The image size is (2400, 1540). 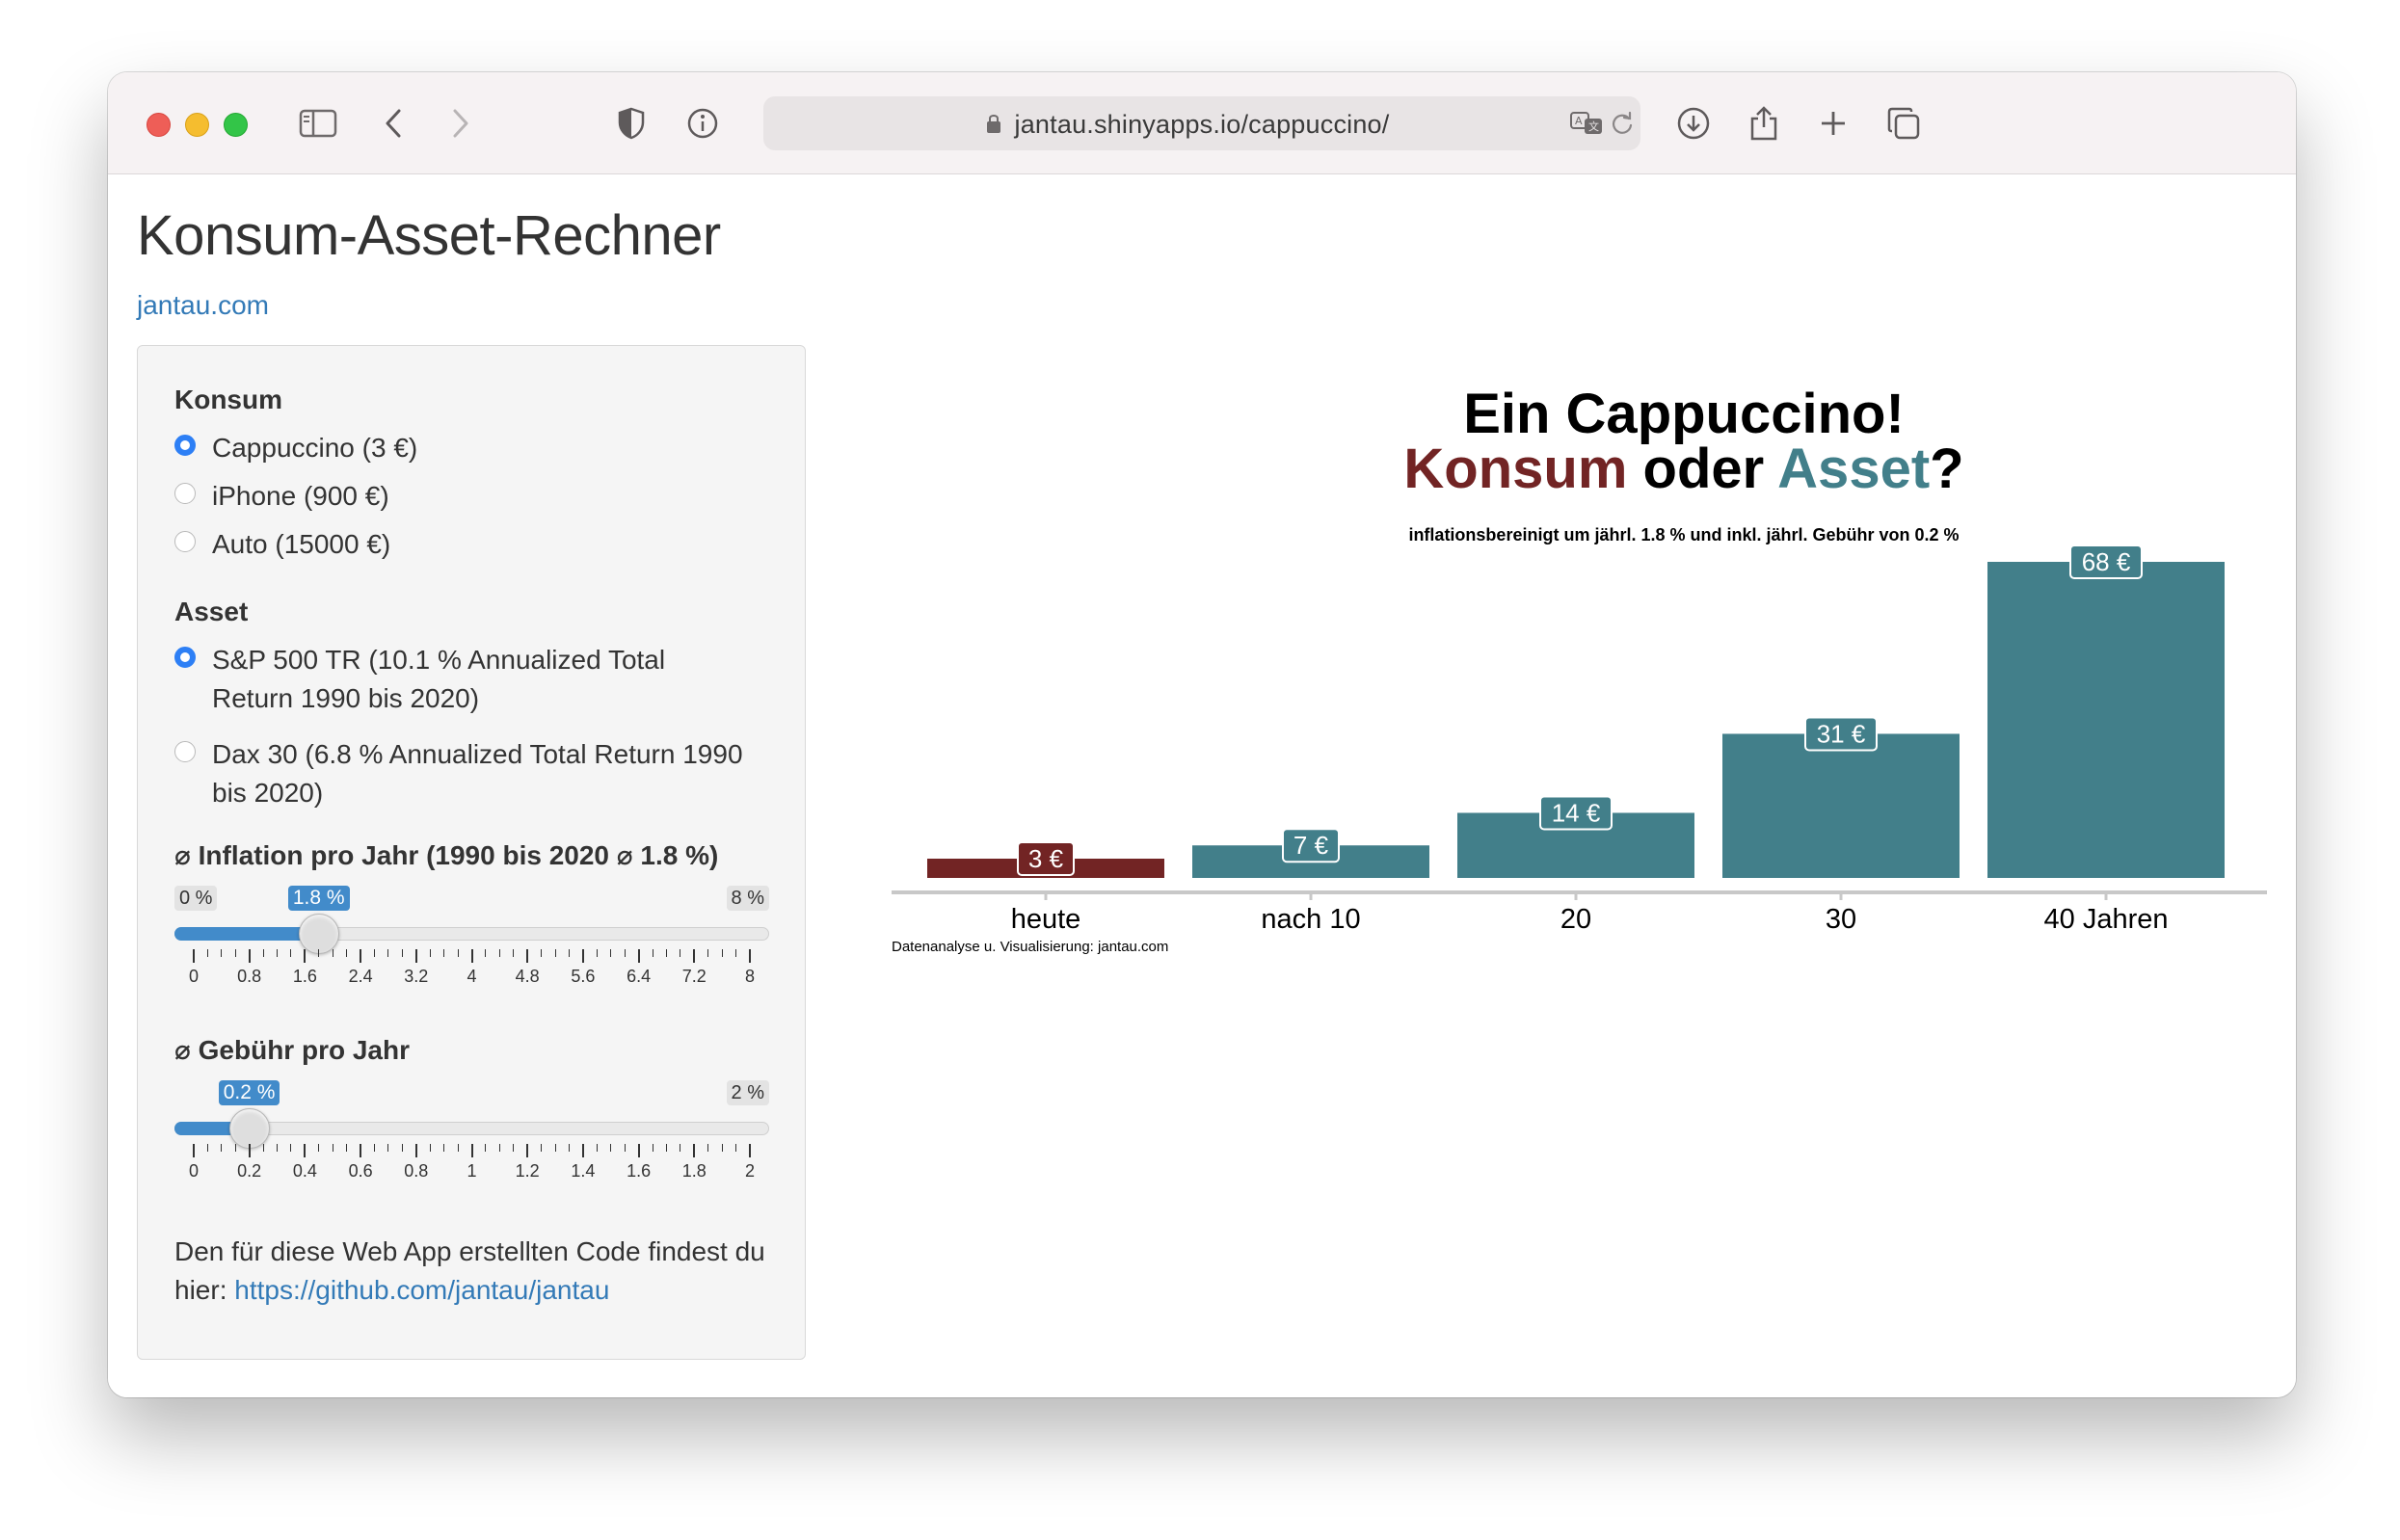 What do you see at coordinates (194, 1171) in the screenshot?
I see `slider-tick-label: 0` at bounding box center [194, 1171].